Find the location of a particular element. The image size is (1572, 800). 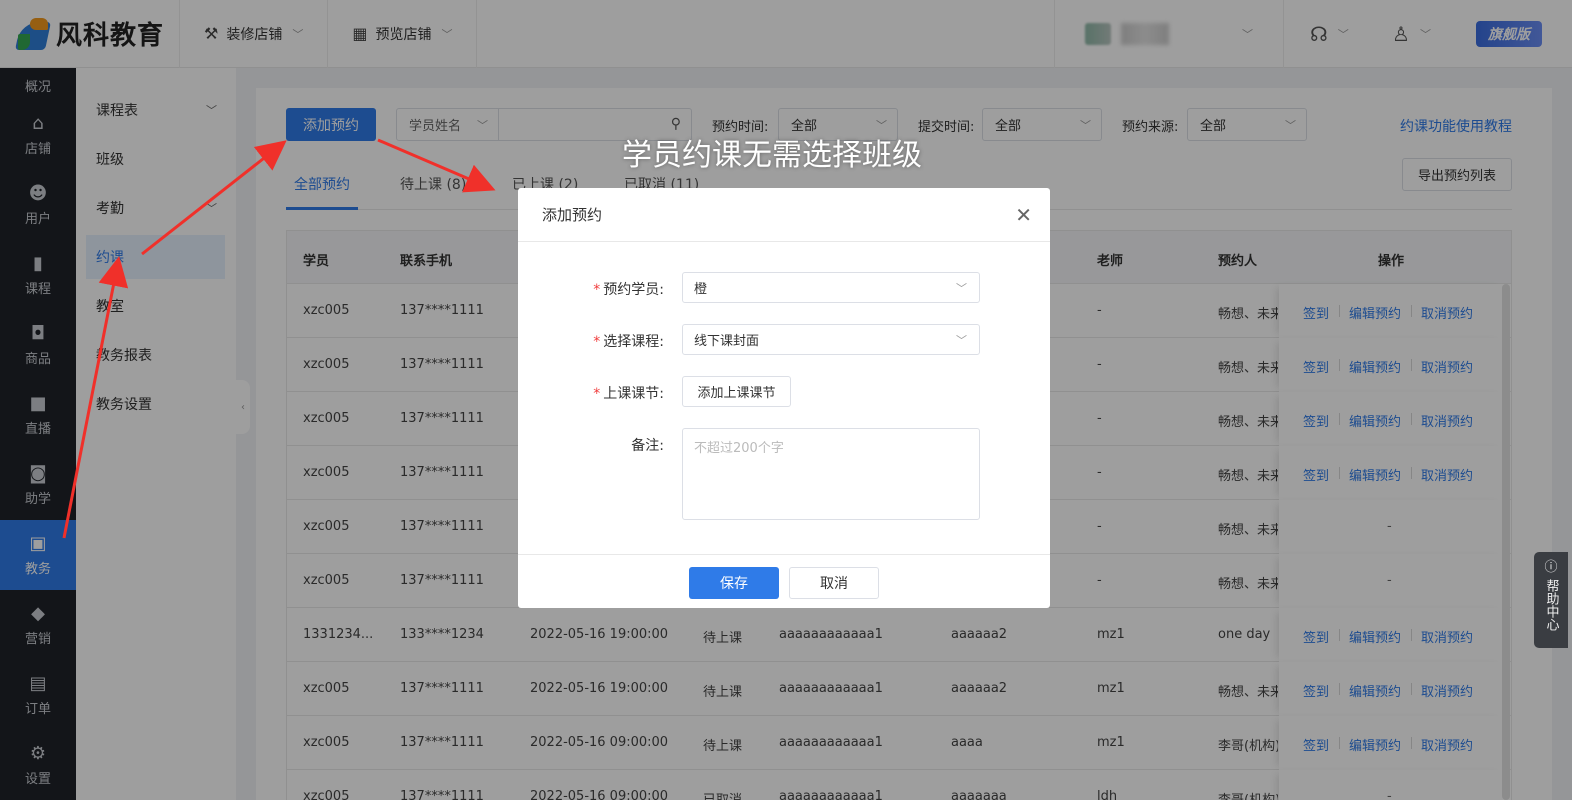

annotation-caption: 学员约课无需选择班级 is located at coordinates (772, 155).